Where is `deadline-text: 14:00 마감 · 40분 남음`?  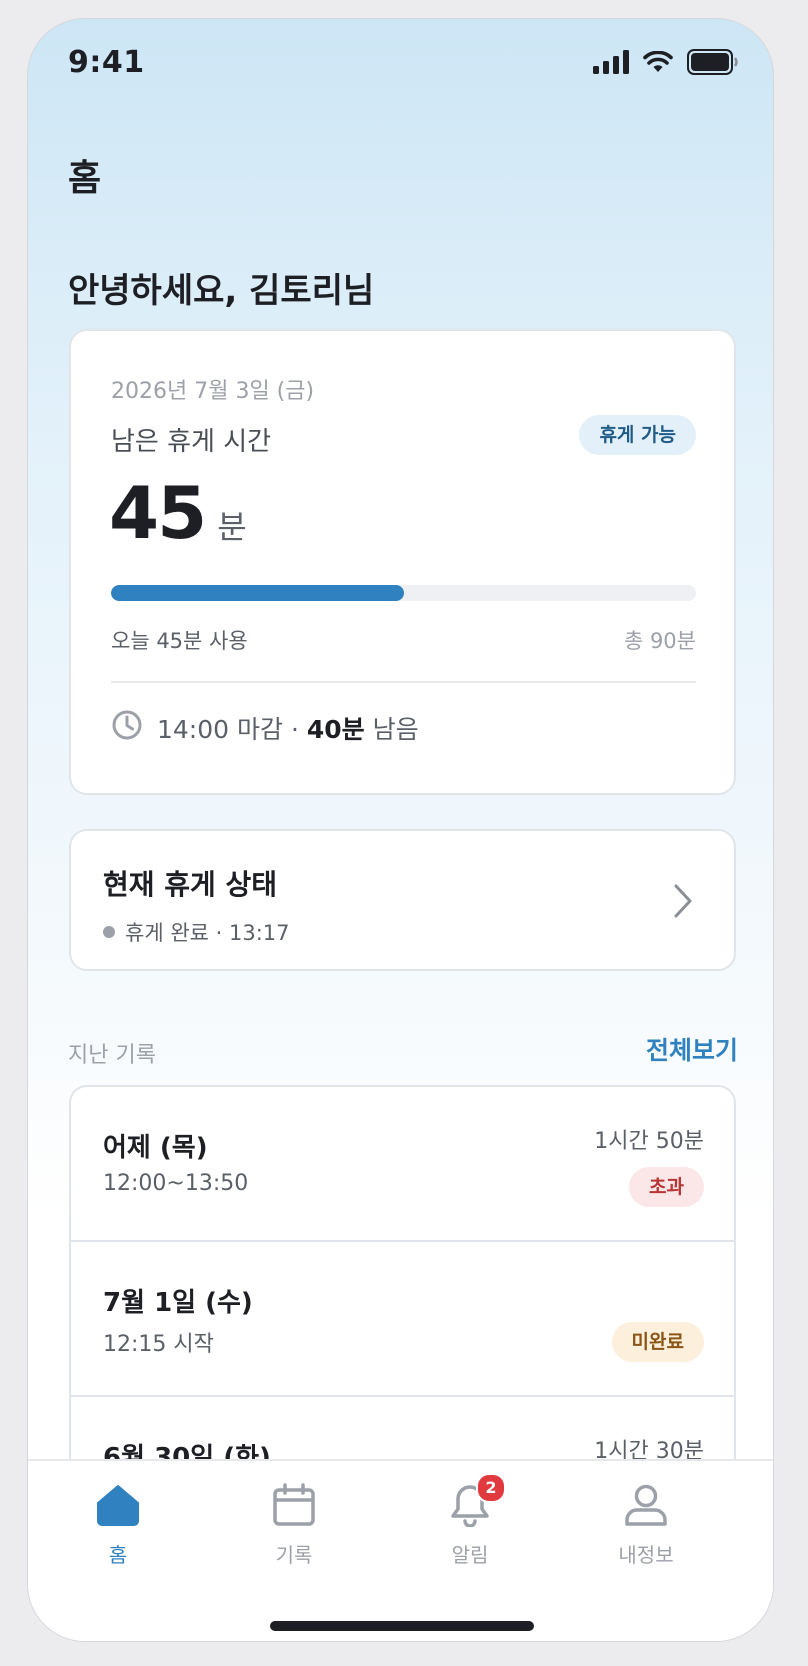
deadline-text: 14:00 마감 · 40분 남음 is located at coordinates (288, 729).